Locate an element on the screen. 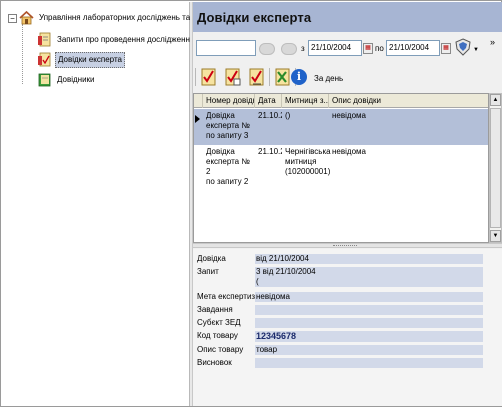 The height and width of the screenshot is (407, 502). detail-row: Висновок is located at coordinates (347, 363).